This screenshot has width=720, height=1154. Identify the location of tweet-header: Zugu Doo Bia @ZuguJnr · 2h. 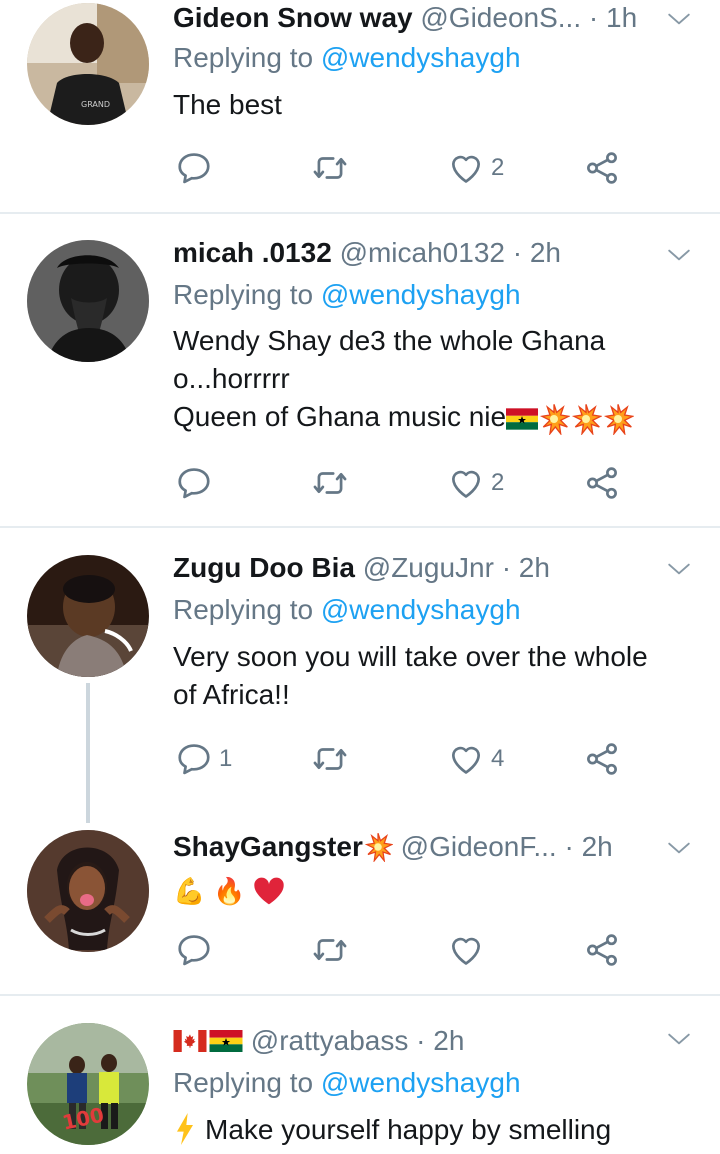
(418, 568).